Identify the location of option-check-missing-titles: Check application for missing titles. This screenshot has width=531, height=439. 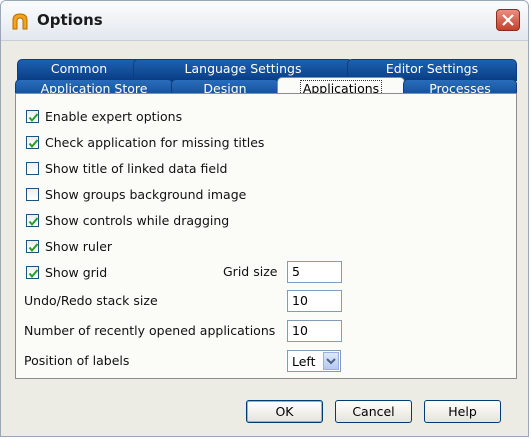
(145, 142).